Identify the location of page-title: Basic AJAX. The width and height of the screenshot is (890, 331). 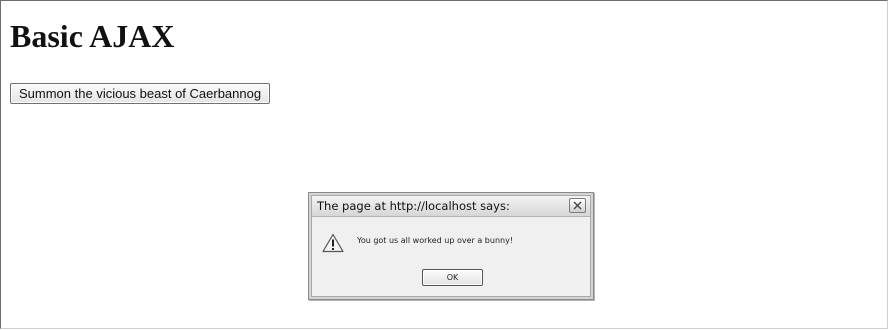
(92, 36).